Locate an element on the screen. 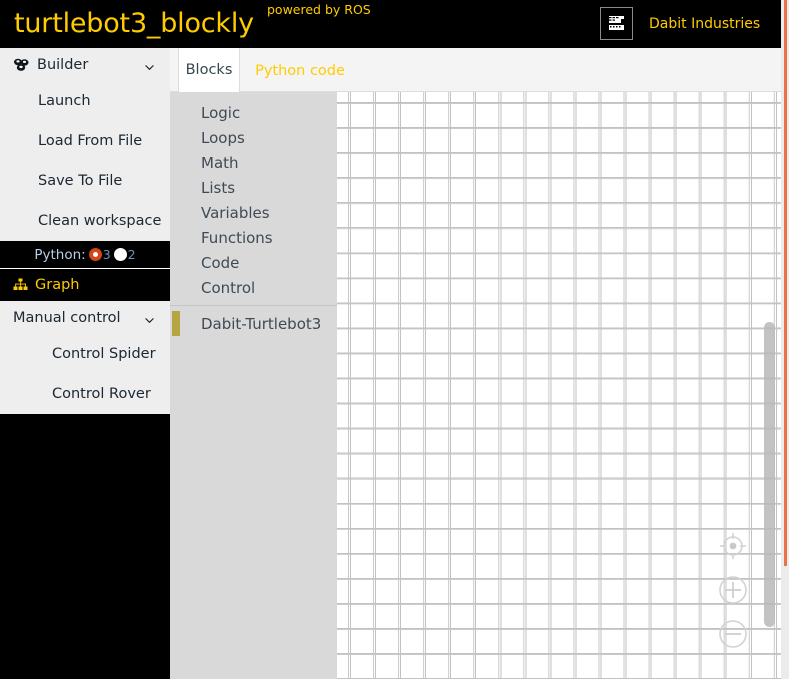 This screenshot has height=679, width=789. sidebar-item-control-rover: Control Rover is located at coordinates (85, 394).